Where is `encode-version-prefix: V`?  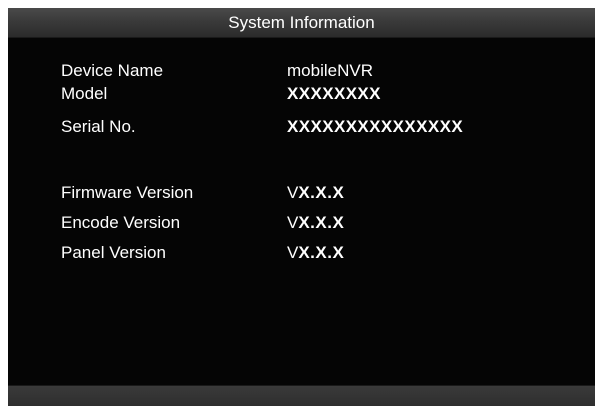
encode-version-prefix: V is located at coordinates (293, 222).